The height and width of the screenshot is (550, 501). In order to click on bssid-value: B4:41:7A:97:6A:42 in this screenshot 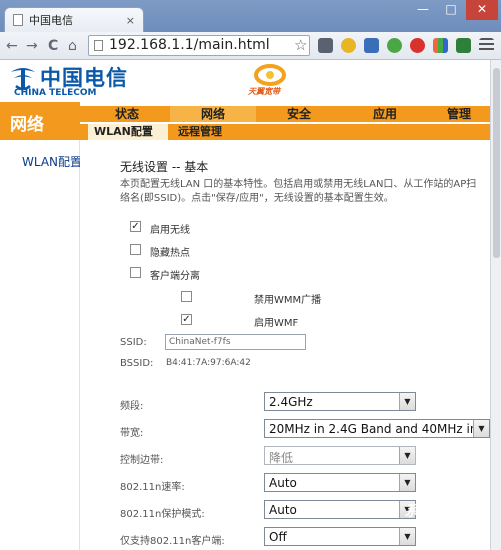, I will do `click(208, 363)`.